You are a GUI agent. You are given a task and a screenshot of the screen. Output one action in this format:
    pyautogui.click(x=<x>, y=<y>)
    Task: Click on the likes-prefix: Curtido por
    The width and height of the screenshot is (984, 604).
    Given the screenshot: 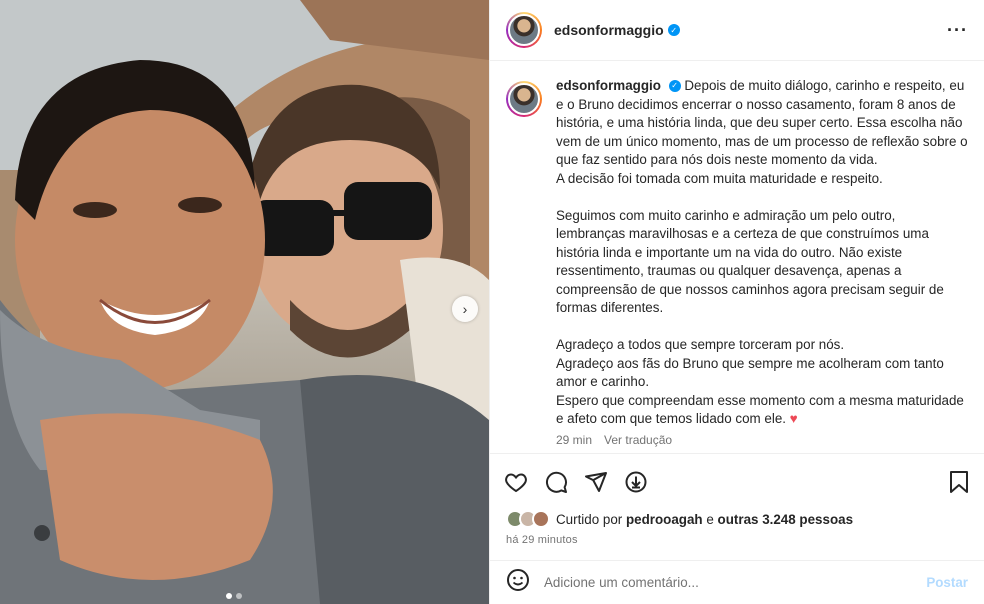 What is the action you would take?
    pyautogui.click(x=589, y=519)
    